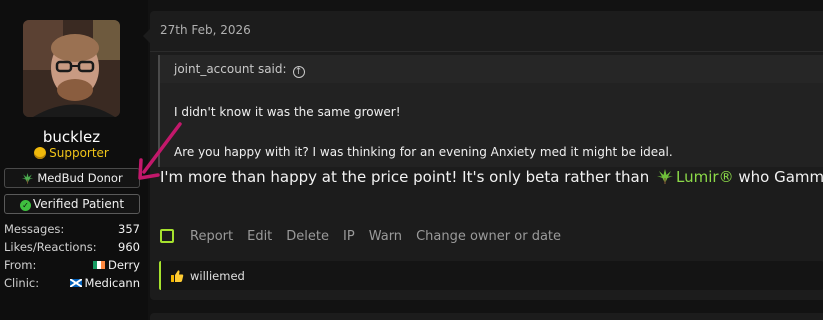 The width and height of the screenshot is (823, 320). I want to click on next-post, so click(486, 316).